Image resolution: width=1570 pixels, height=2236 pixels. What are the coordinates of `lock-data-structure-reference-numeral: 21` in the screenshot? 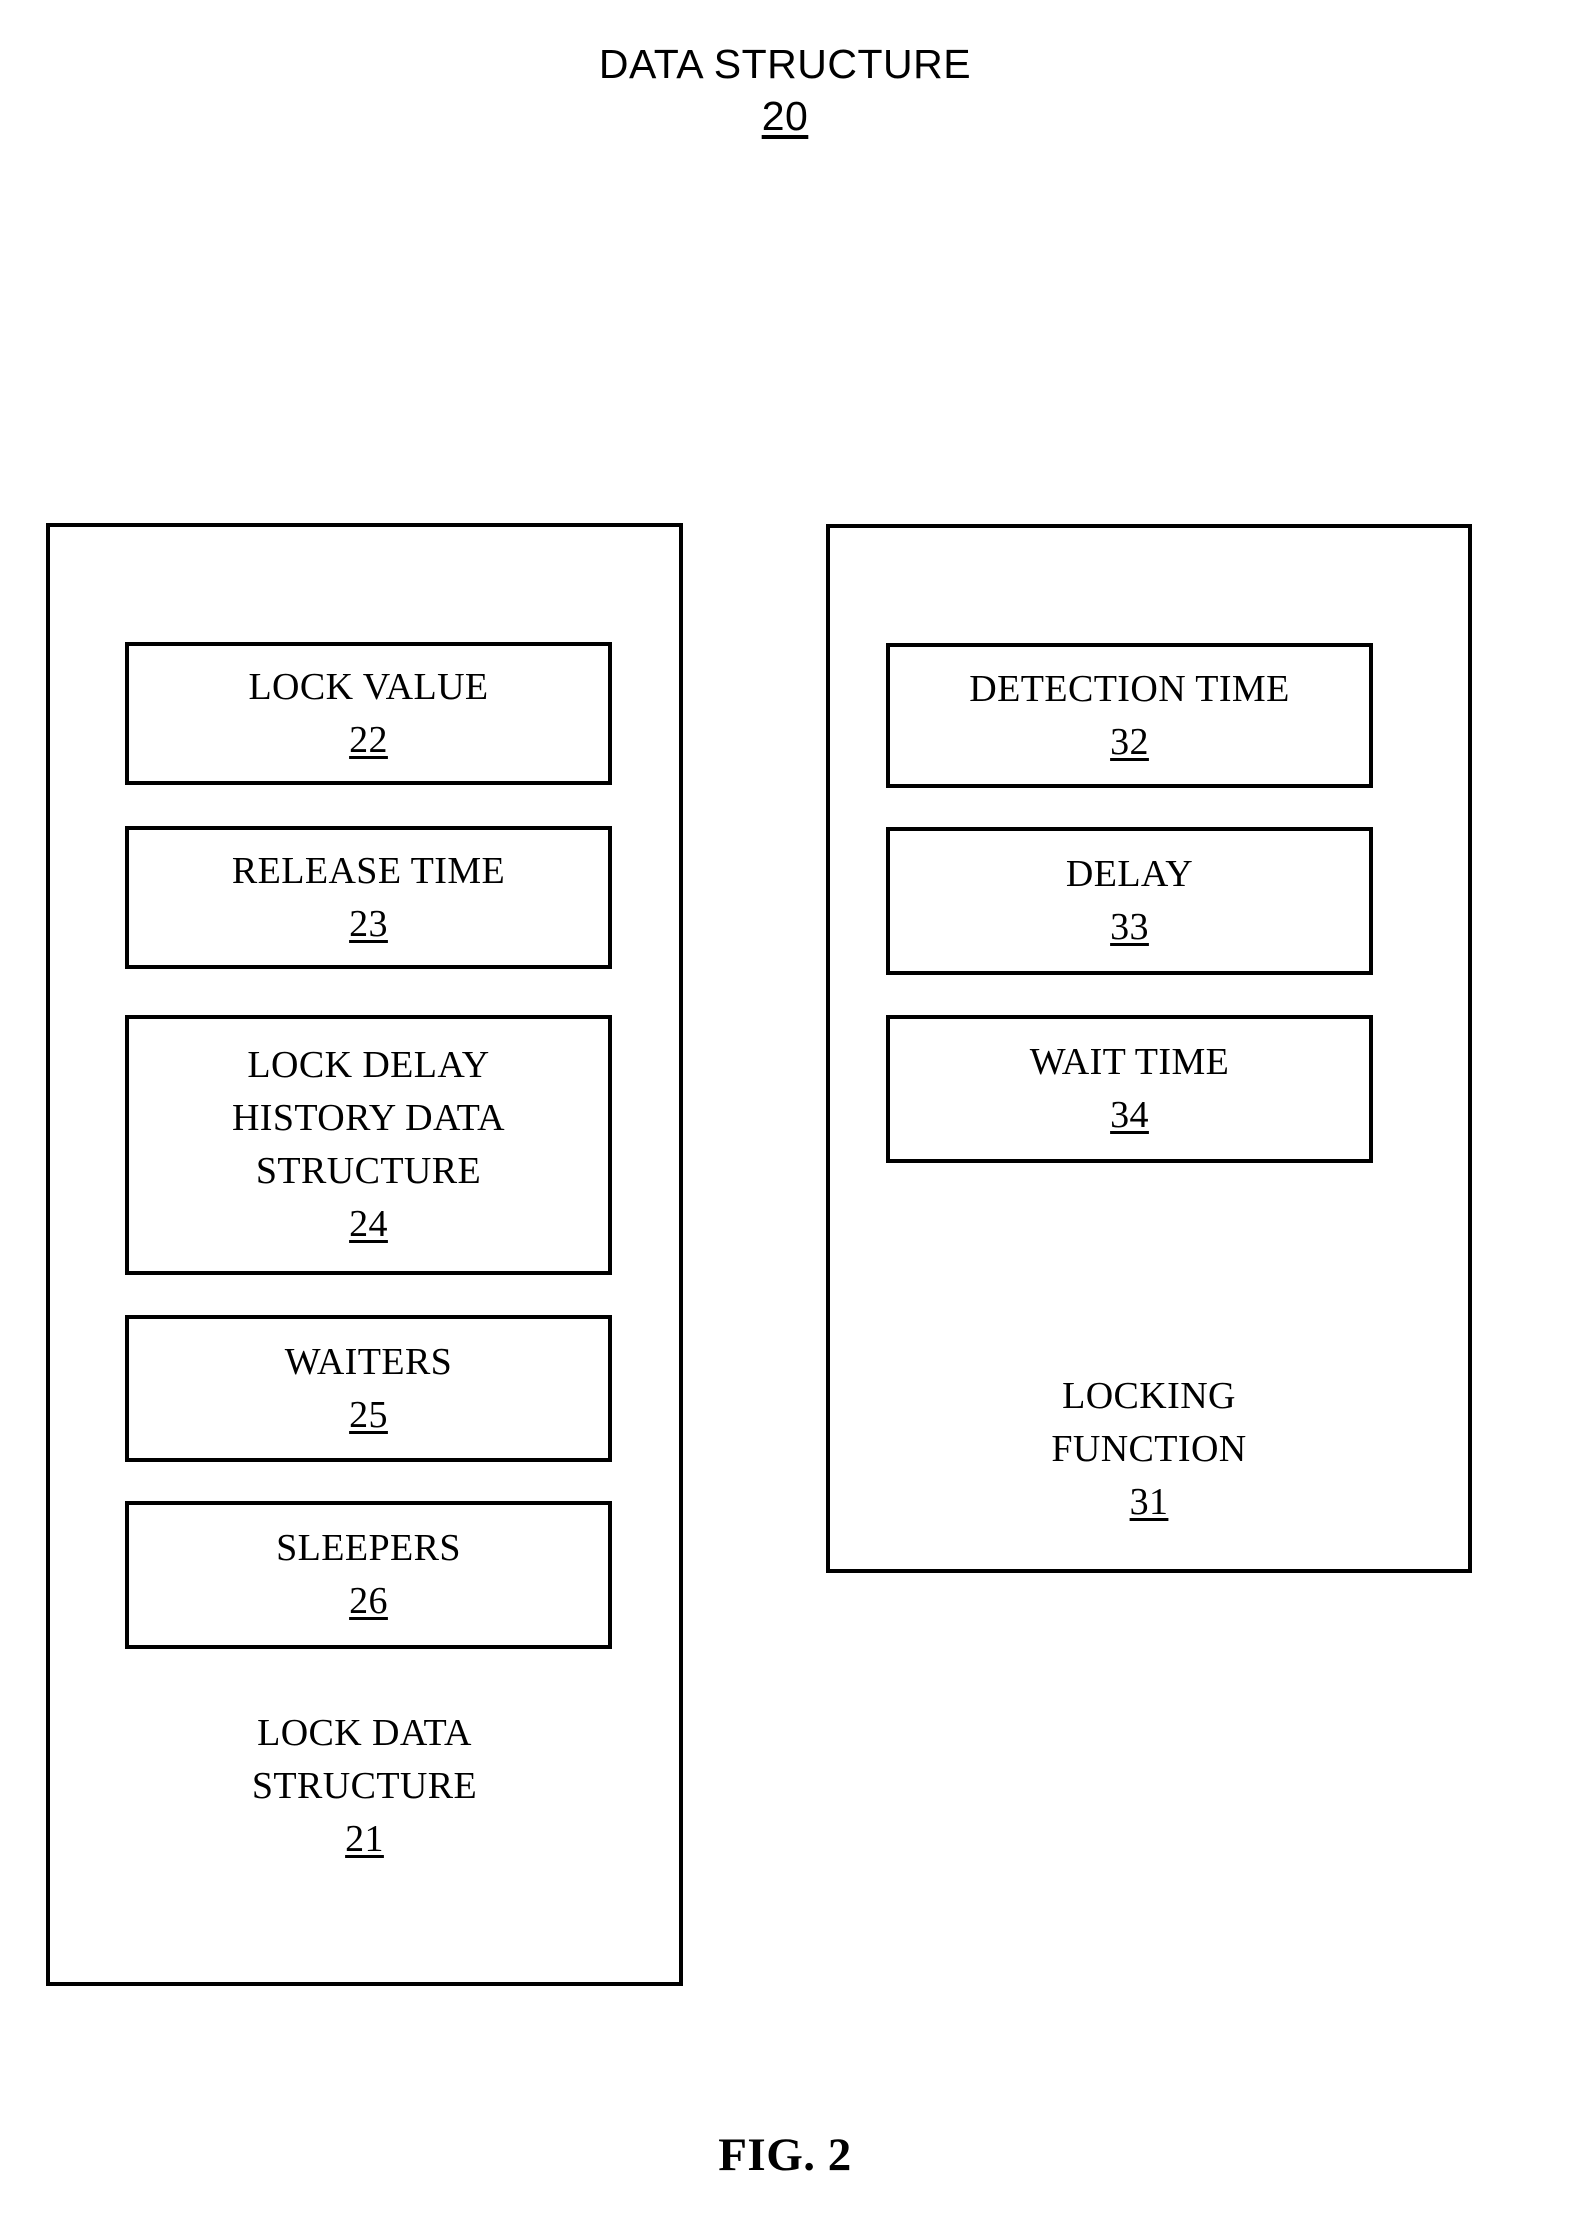 It's located at (364, 1839).